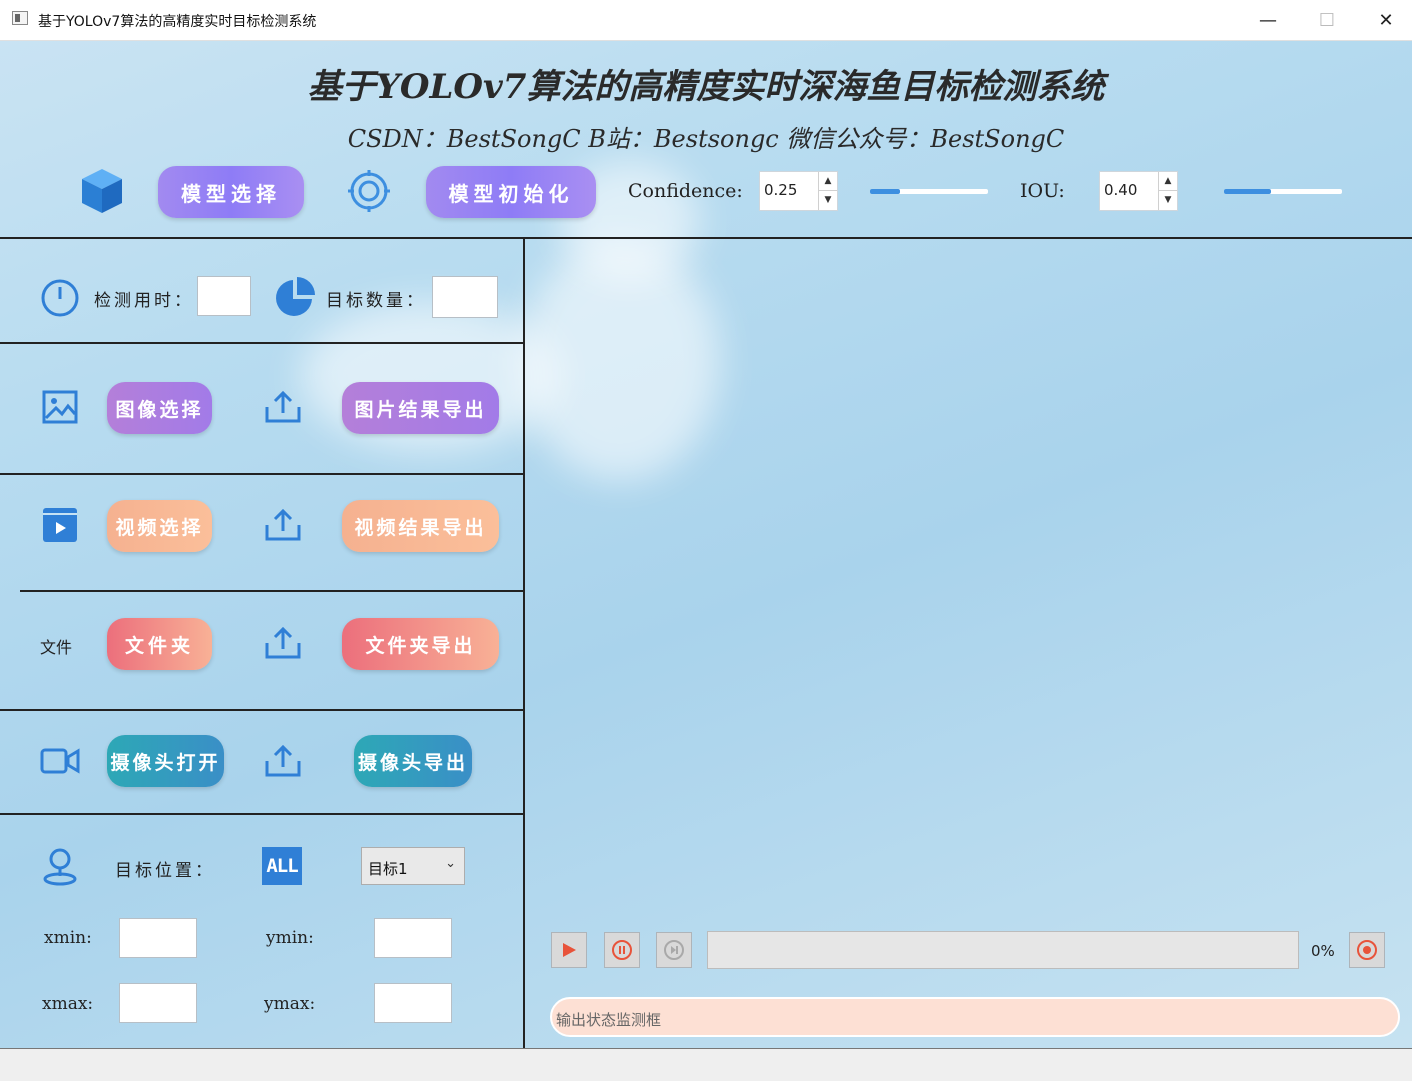 This screenshot has height=1081, width=1412. What do you see at coordinates (388, 869) in the screenshot?
I see `target-dropdown-value: 目标1` at bounding box center [388, 869].